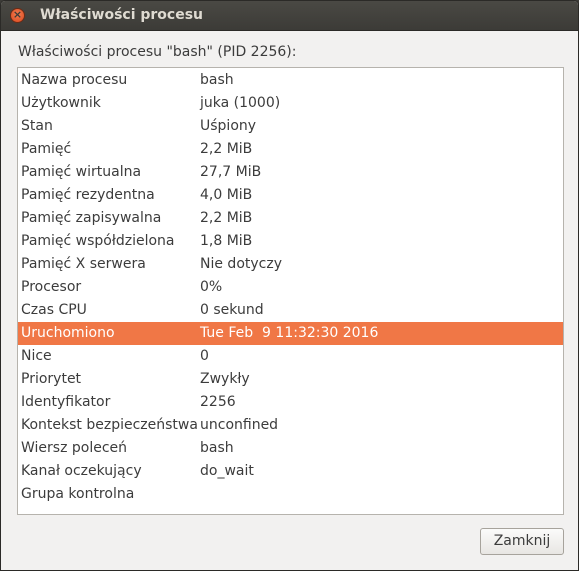 The width and height of the screenshot is (579, 571). What do you see at coordinates (290, 356) in the screenshot?
I see `property-row: Nice 0` at bounding box center [290, 356].